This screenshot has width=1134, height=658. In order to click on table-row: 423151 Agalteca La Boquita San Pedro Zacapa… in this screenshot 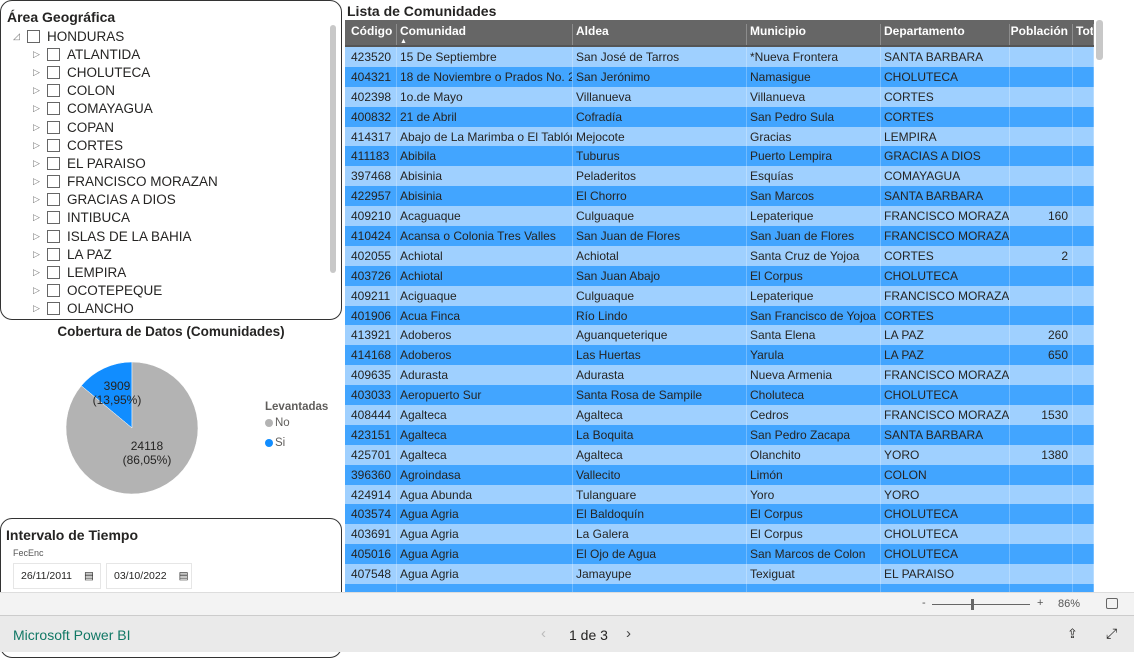, I will do `click(719, 434)`.